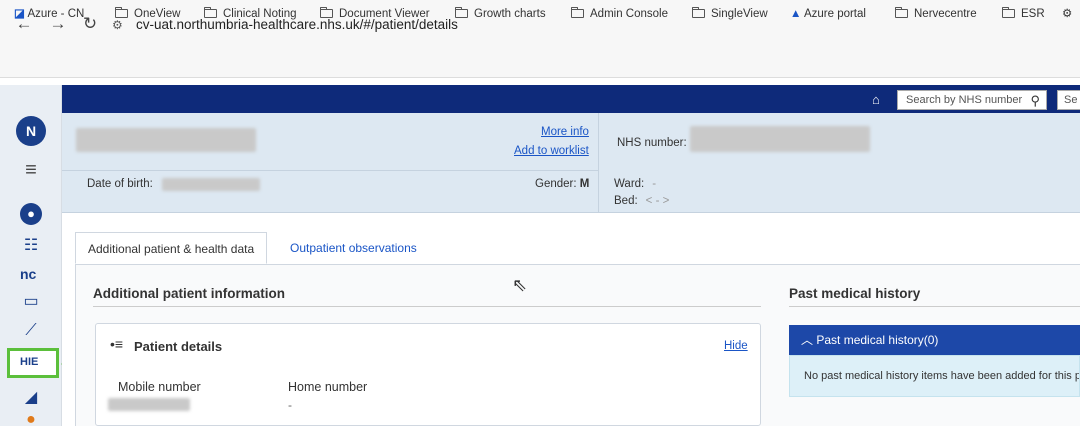 Image resolution: width=1080 pixels, height=426 pixels. Describe the element at coordinates (828, 14) in the screenshot. I see `bookmark-azure-portal: ▲ Azure portal` at that location.